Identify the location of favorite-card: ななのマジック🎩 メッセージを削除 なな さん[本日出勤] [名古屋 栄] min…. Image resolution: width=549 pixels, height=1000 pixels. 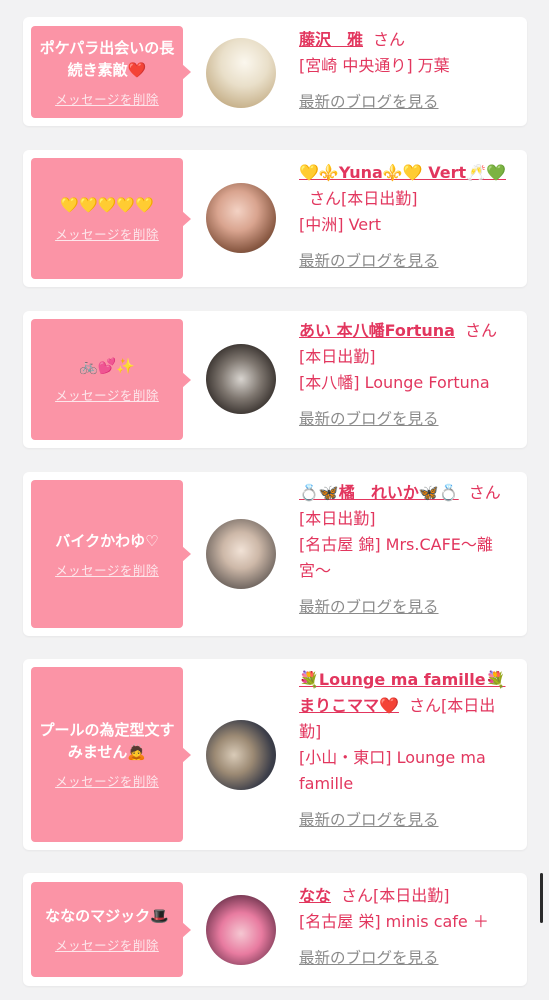
(275, 929).